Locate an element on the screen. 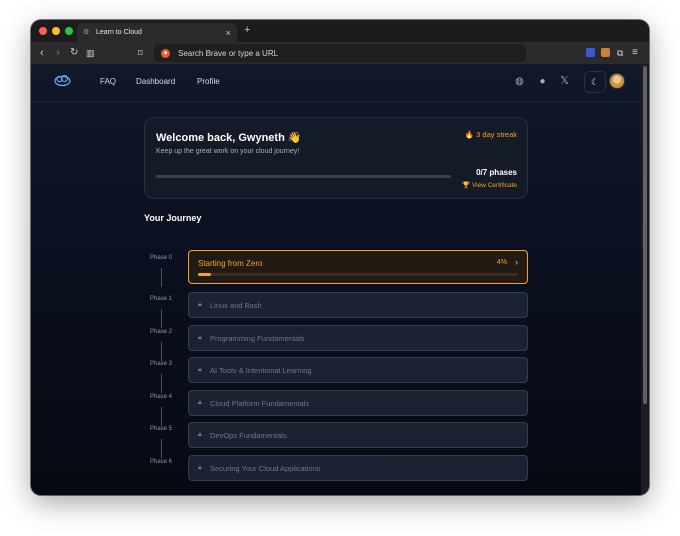 The height and width of the screenshot is (536, 680). site-navbar: FAQ Dashboard Profile ◍ ● 𝕏 ☾ is located at coordinates (336, 83).